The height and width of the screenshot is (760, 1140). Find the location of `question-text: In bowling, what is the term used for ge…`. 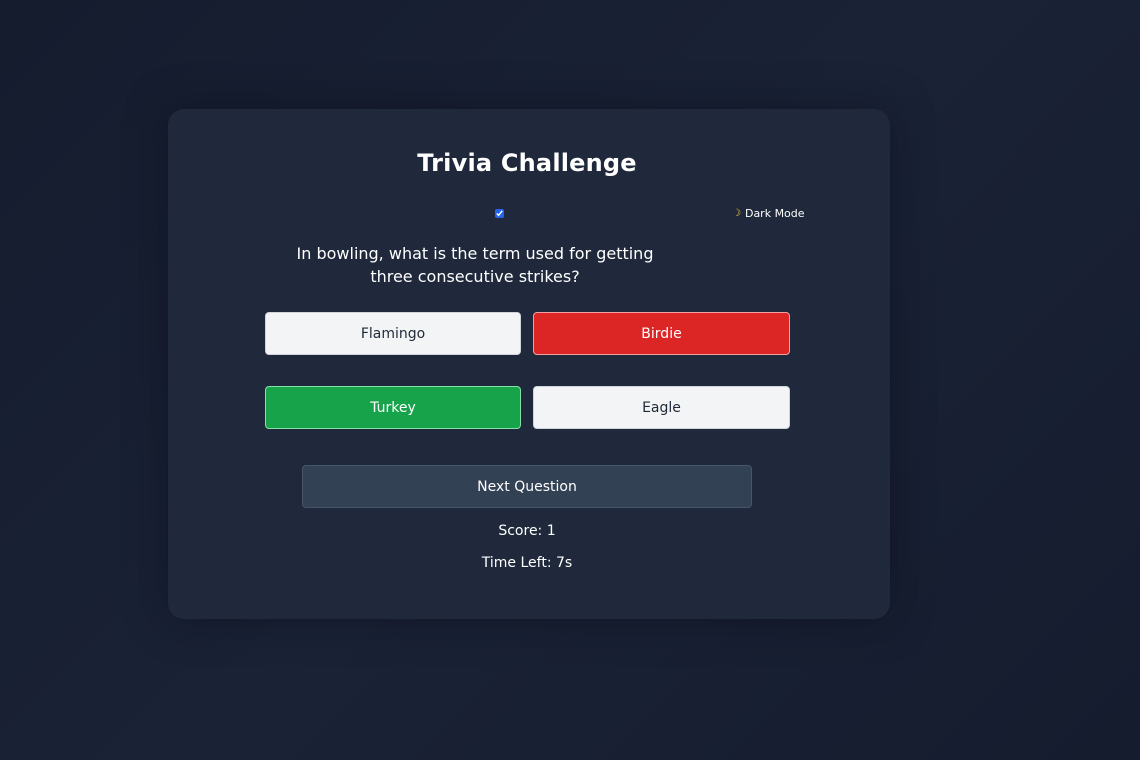

question-text: In bowling, what is the term used for ge… is located at coordinates (475, 265).